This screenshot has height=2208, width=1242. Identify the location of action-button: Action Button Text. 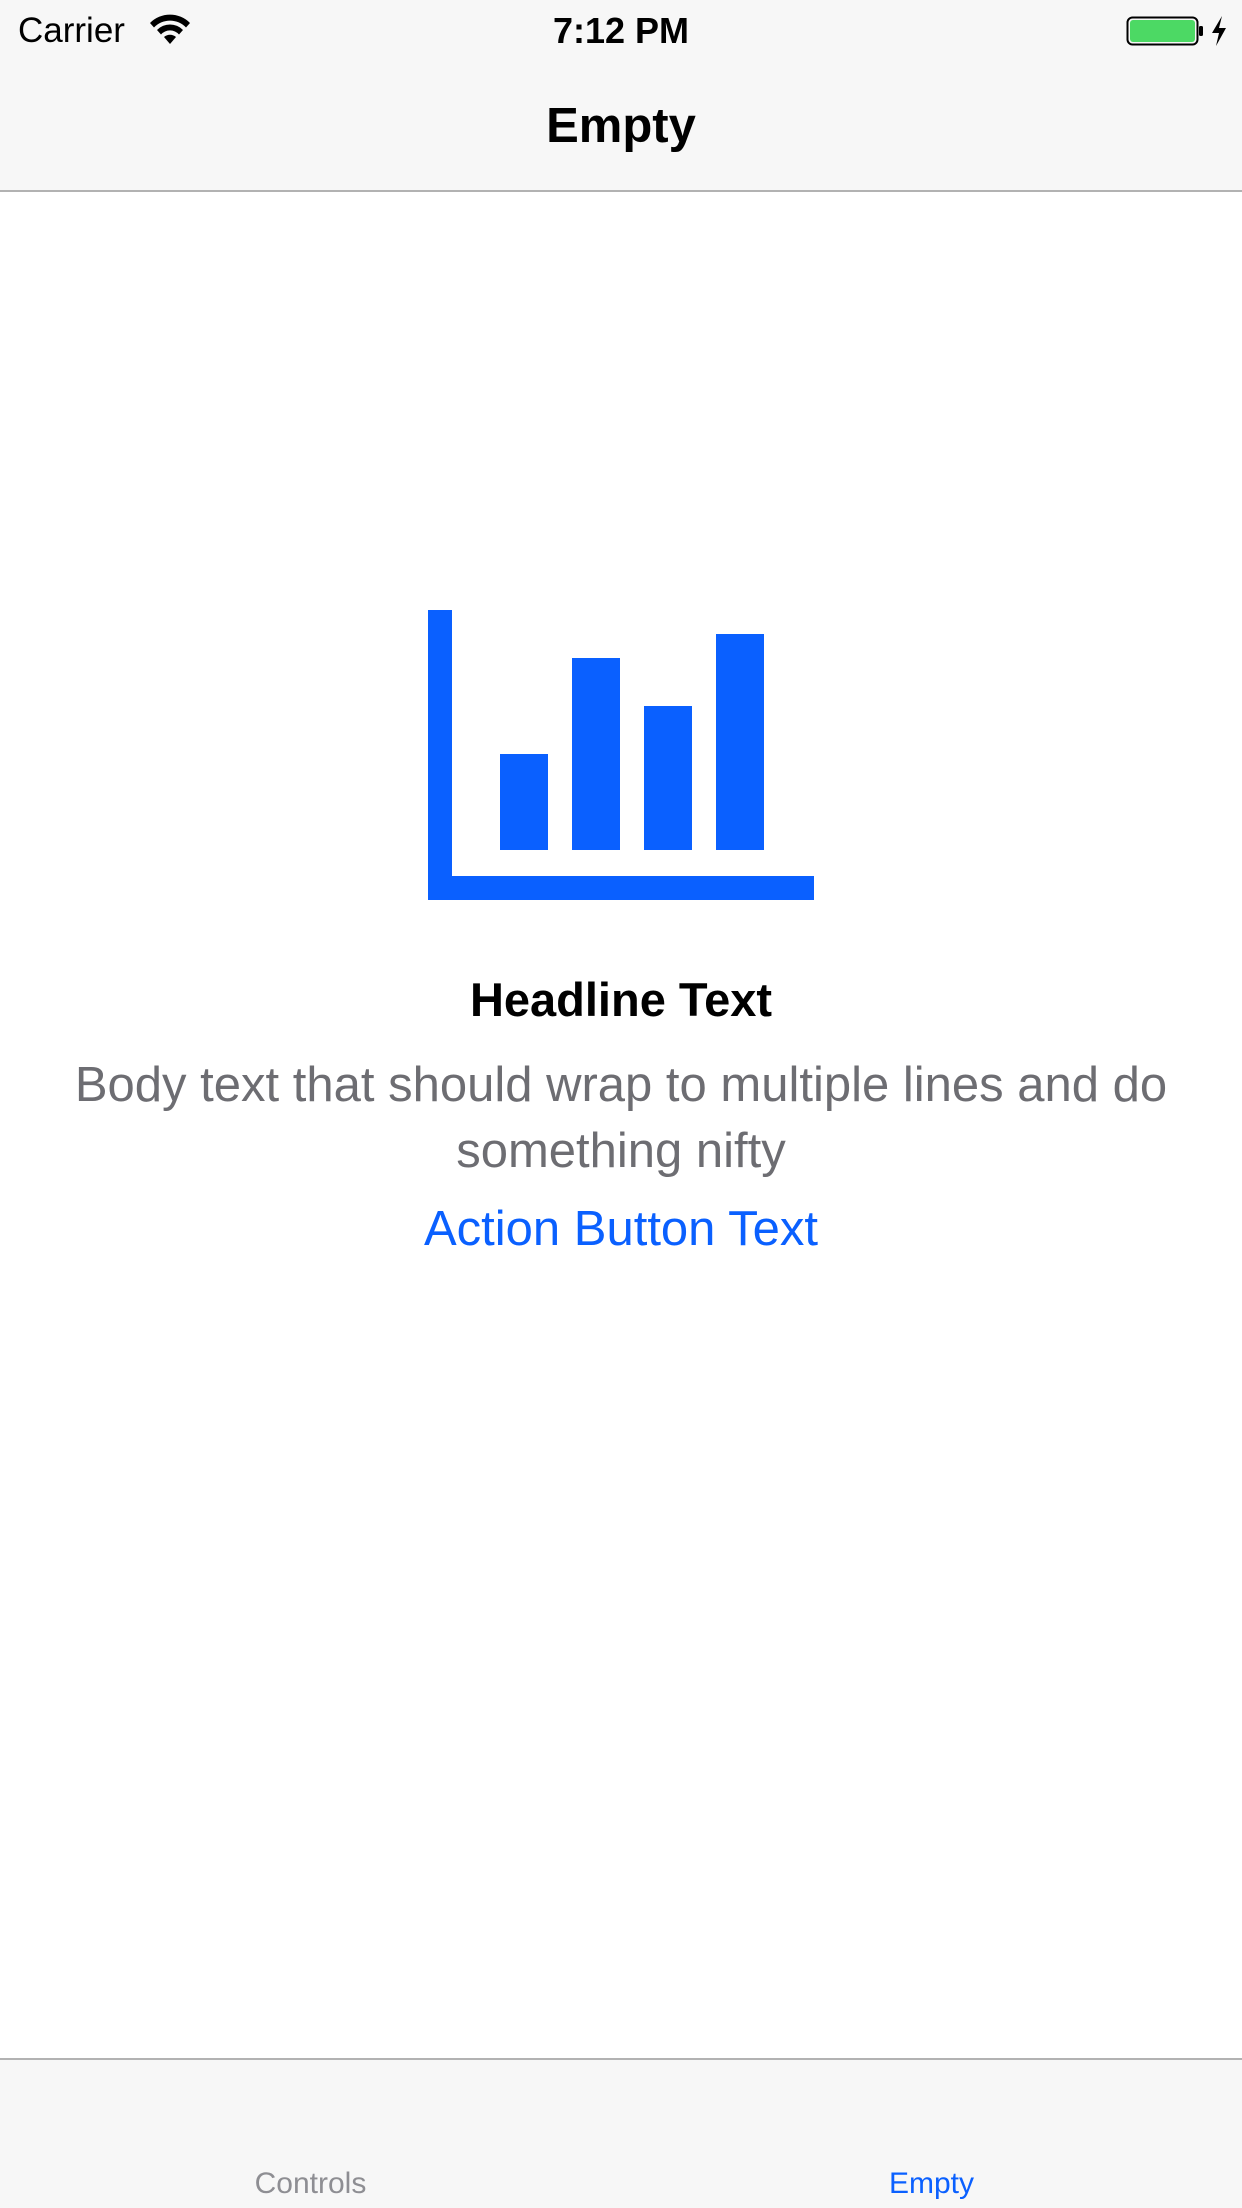
(621, 1229).